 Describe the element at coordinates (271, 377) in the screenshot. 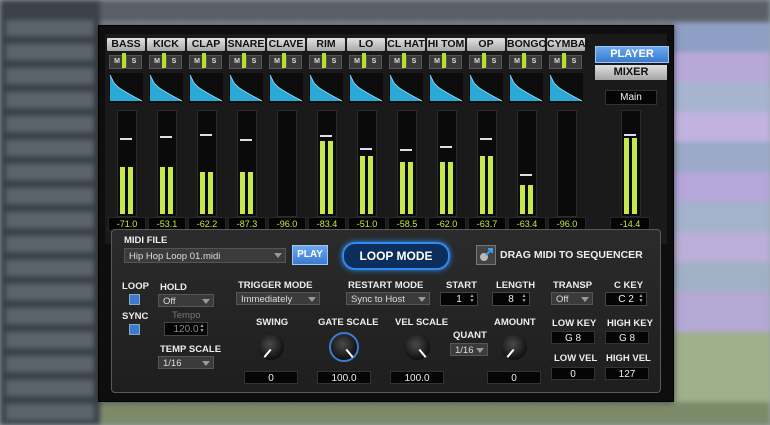

I see `swing-value: 0` at that location.